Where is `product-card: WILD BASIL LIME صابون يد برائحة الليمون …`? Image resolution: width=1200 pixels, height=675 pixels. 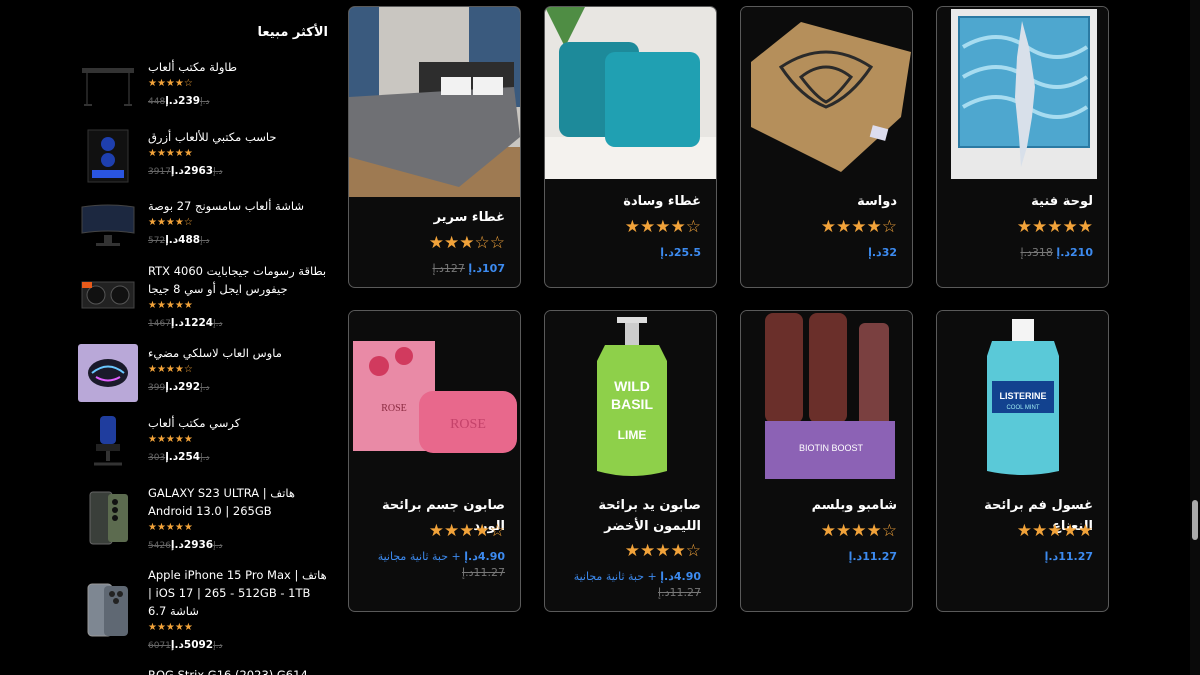 product-card: WILD BASIL LIME صابون يد برائحة الليمون … is located at coordinates (630, 461).